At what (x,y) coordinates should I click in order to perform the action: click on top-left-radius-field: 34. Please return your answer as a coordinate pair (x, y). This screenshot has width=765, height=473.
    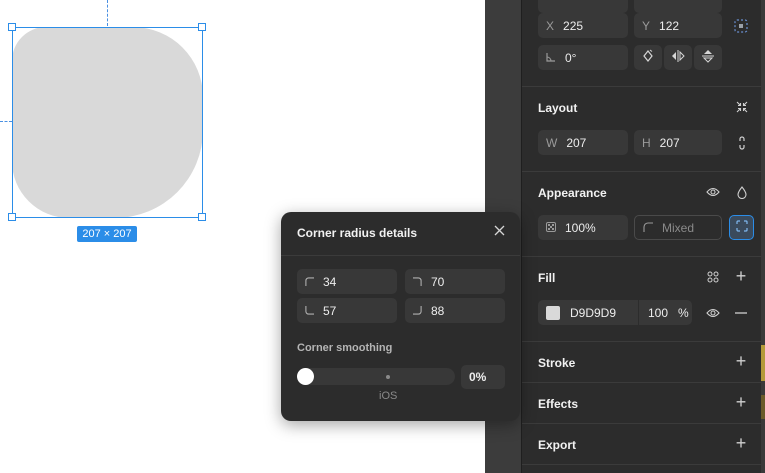
    Looking at the image, I should click on (347, 281).